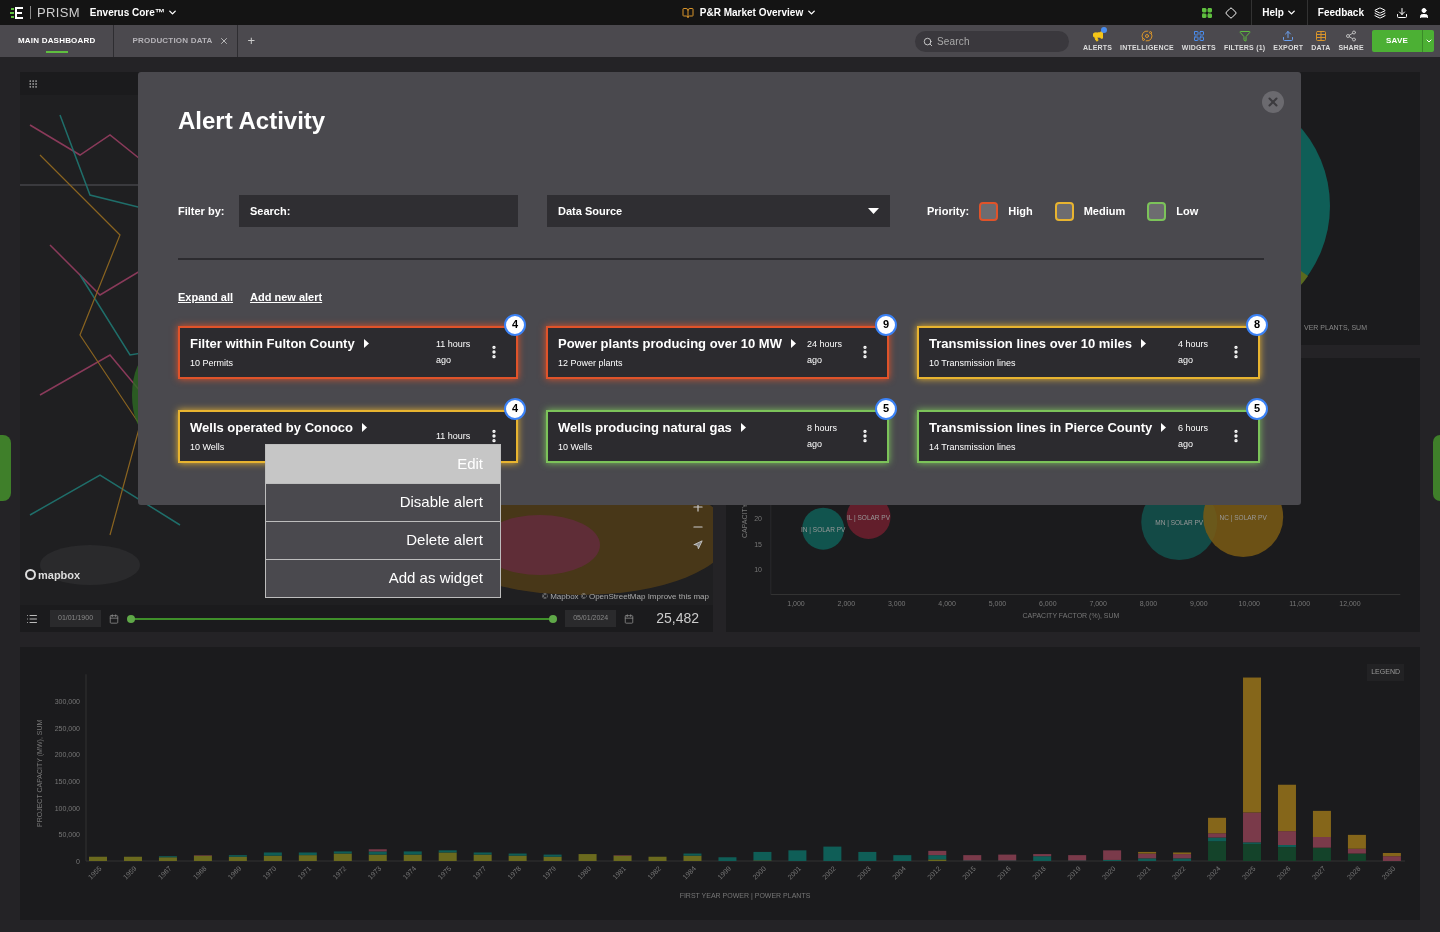  Describe the element at coordinates (133, 12) in the screenshot. I see `workspace-dropdown: Enverus Core™` at that location.